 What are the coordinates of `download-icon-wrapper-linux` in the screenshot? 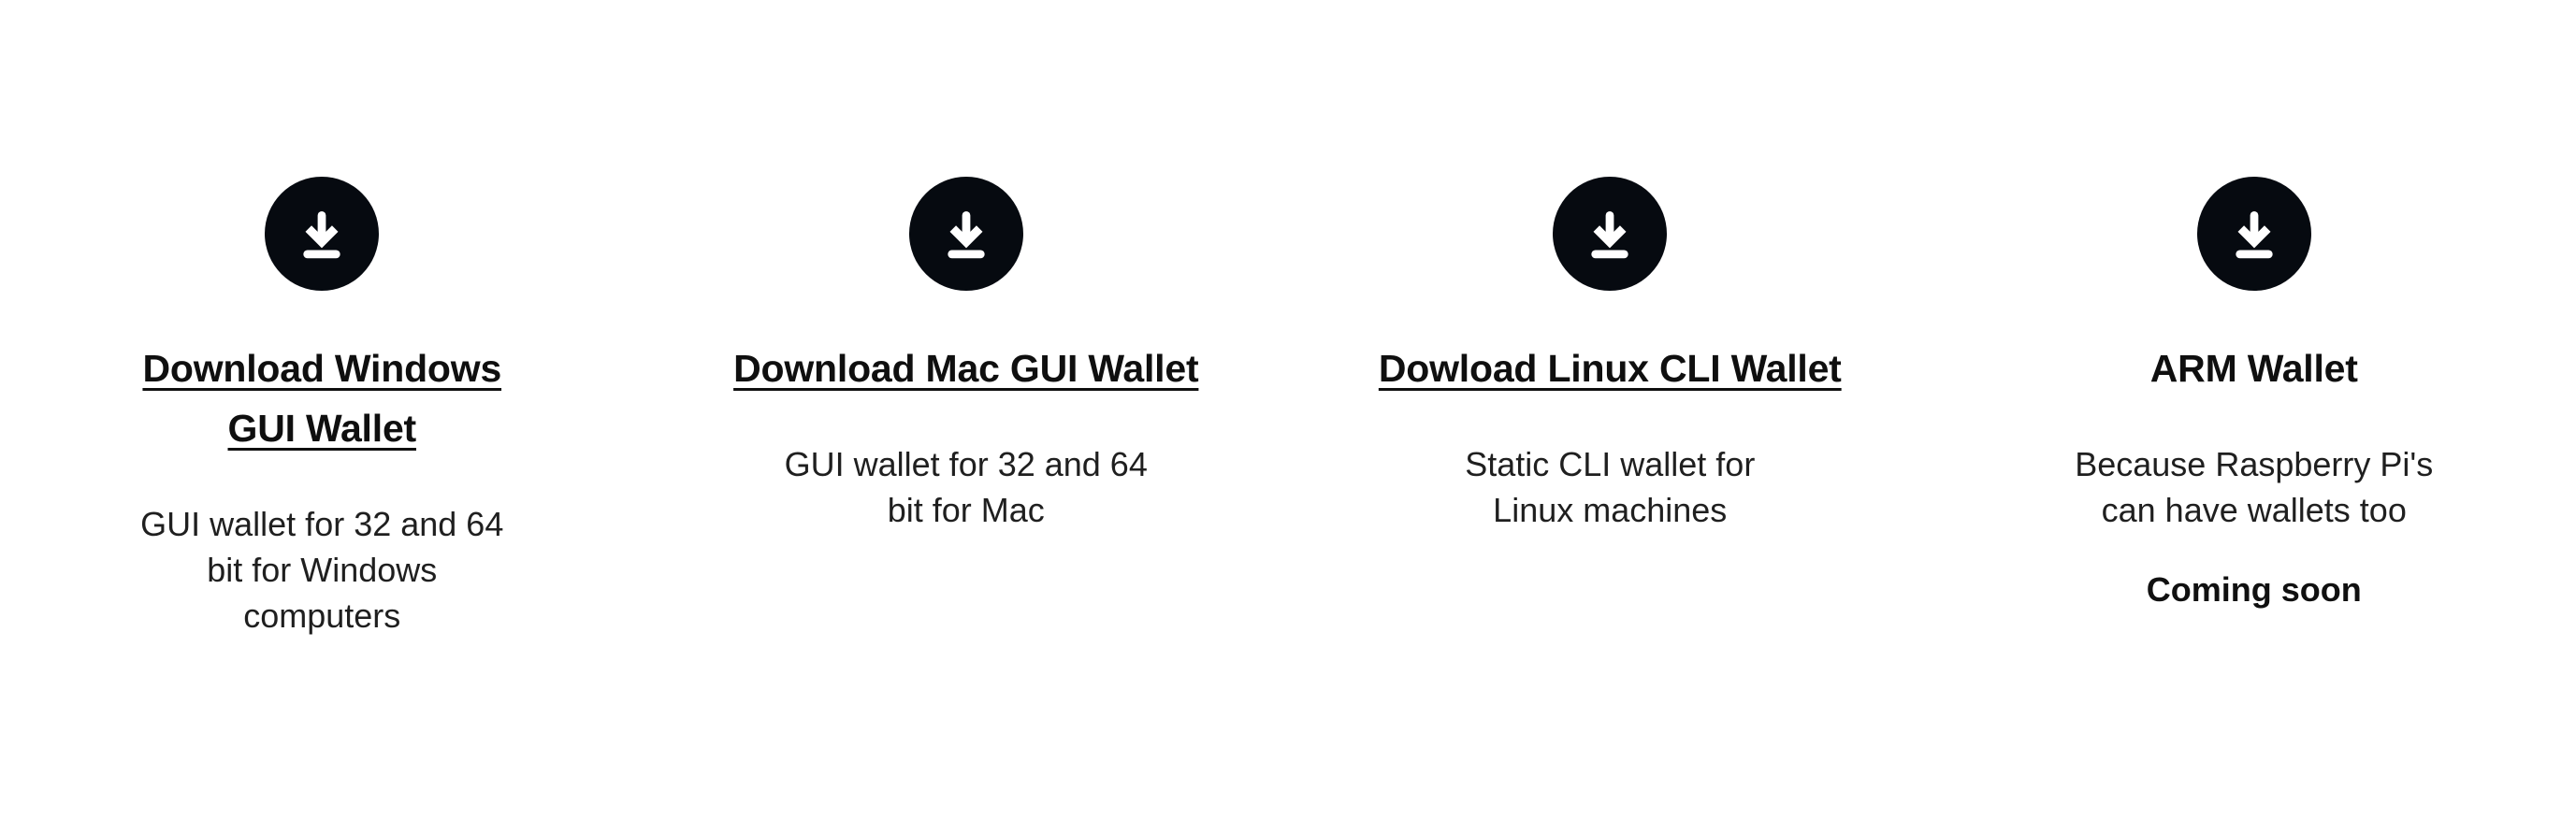 It's located at (1610, 234).